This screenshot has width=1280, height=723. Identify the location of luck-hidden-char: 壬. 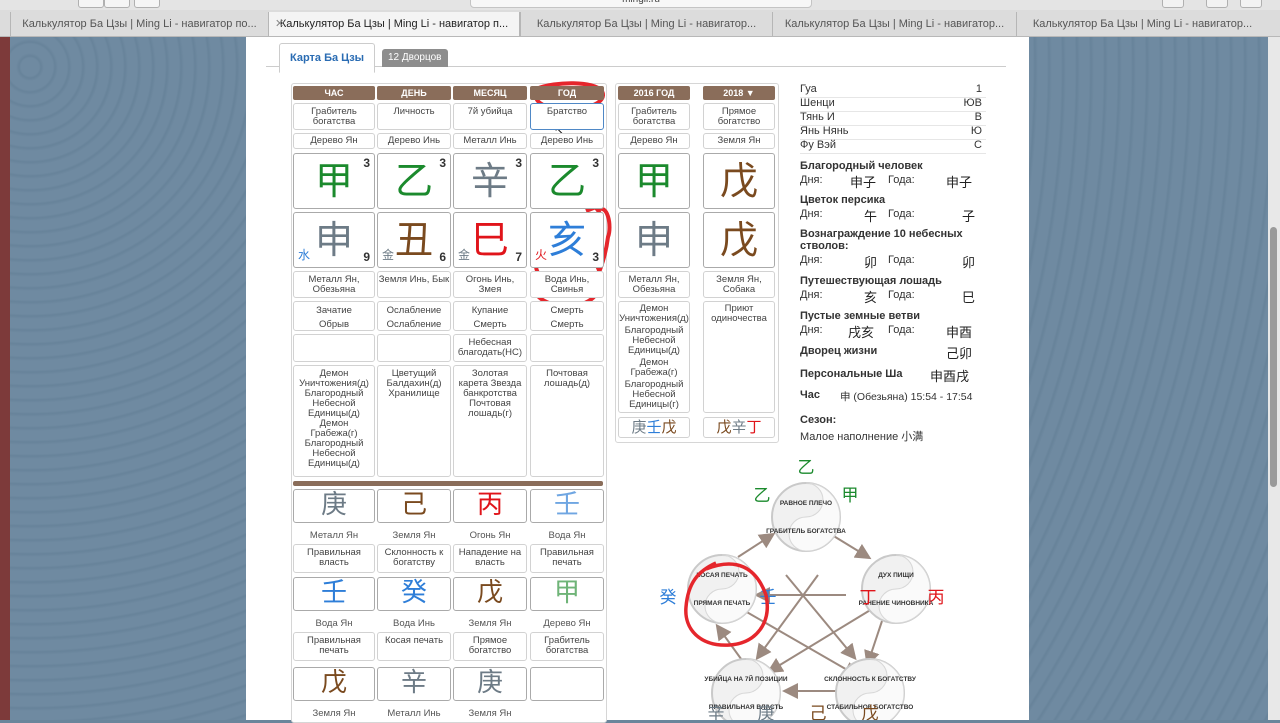
(654, 427).